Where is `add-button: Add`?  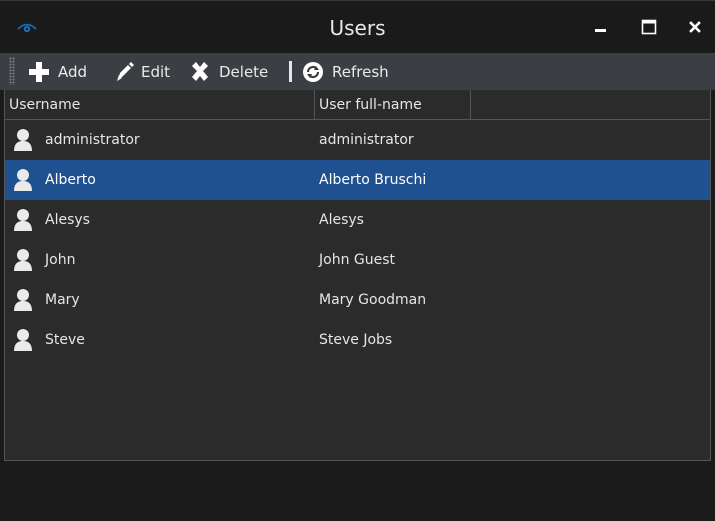 add-button: Add is located at coordinates (57, 72).